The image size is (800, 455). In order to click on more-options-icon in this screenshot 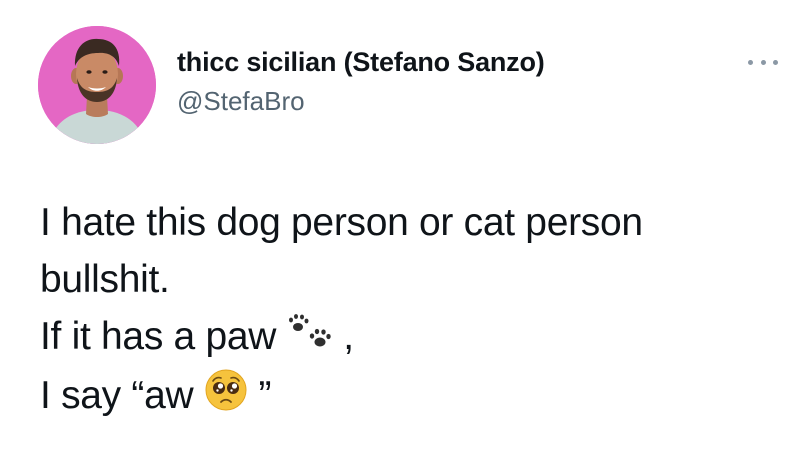, I will do `click(763, 62)`.